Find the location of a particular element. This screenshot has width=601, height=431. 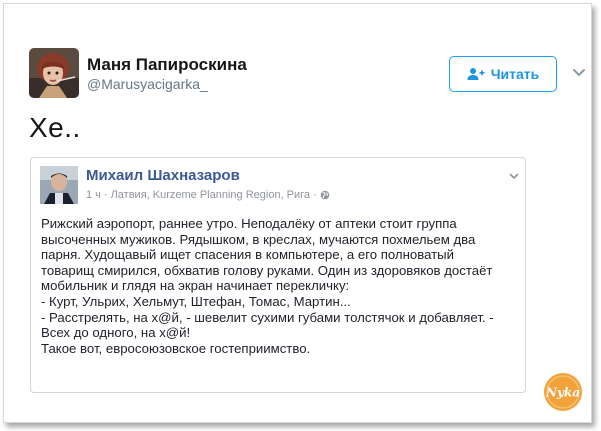

add-user-icon is located at coordinates (476, 74).